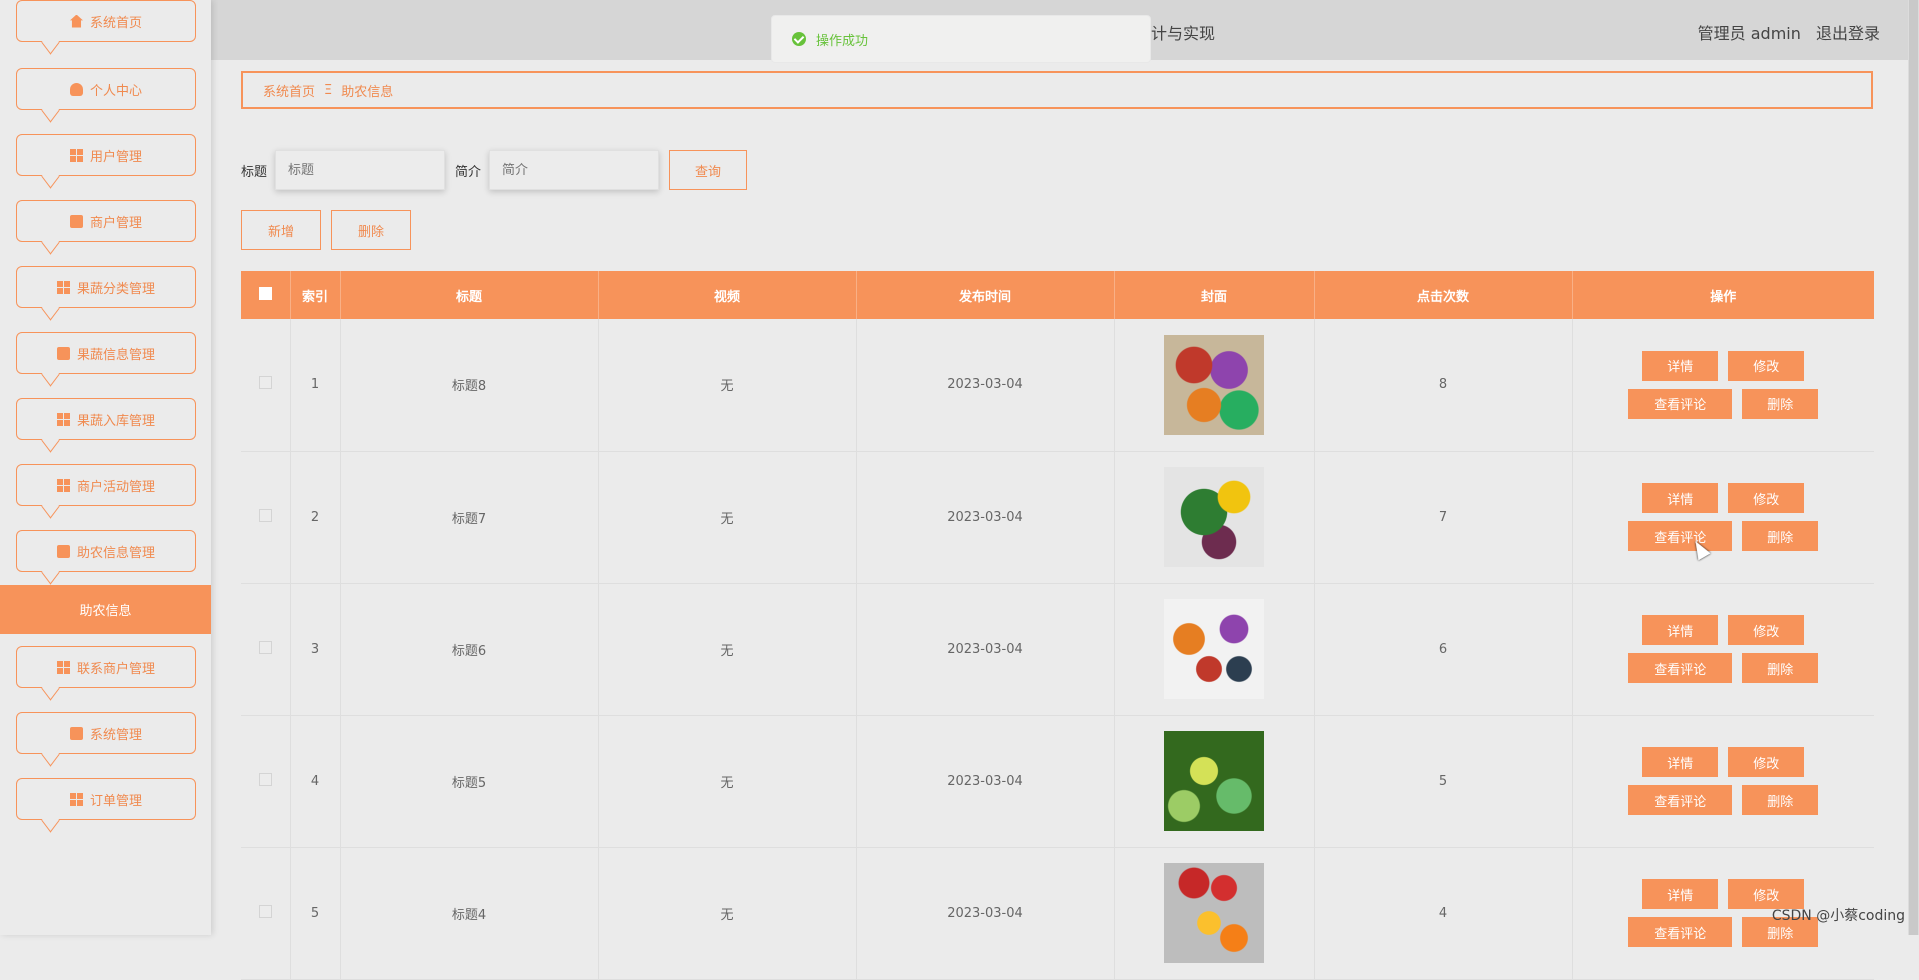  Describe the element at coordinates (1838, 916) in the screenshot. I see `watermark: CSDN @小蔡coding` at that location.